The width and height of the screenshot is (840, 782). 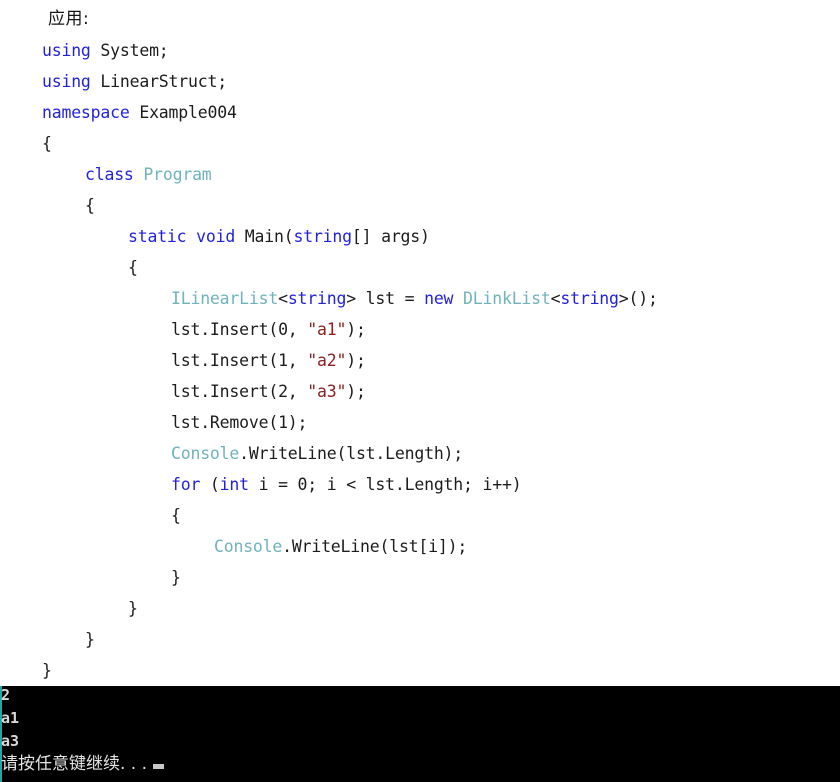 What do you see at coordinates (420, 50) in the screenshot?
I see `code-line: using System;` at bounding box center [420, 50].